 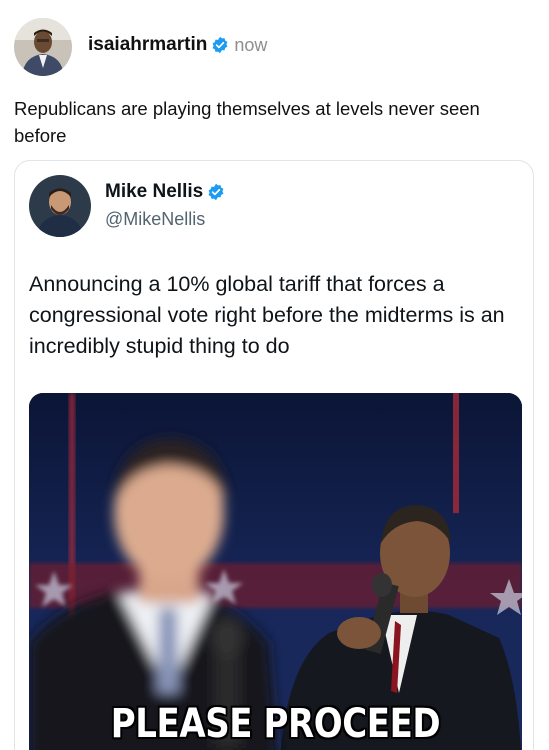 What do you see at coordinates (43, 47) in the screenshot?
I see `avatar` at bounding box center [43, 47].